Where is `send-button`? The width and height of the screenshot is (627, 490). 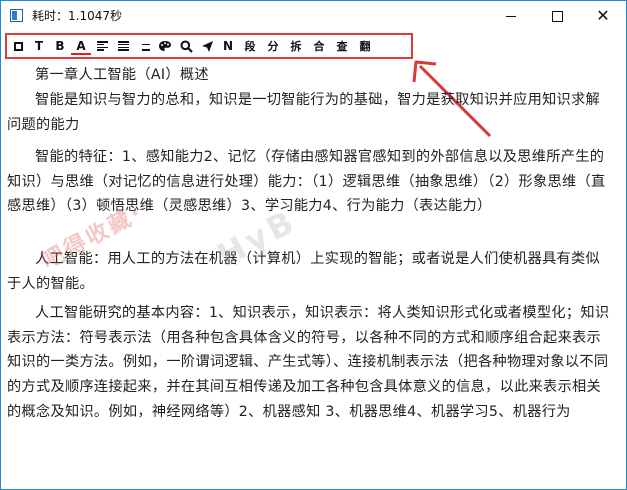
send-button is located at coordinates (207, 46).